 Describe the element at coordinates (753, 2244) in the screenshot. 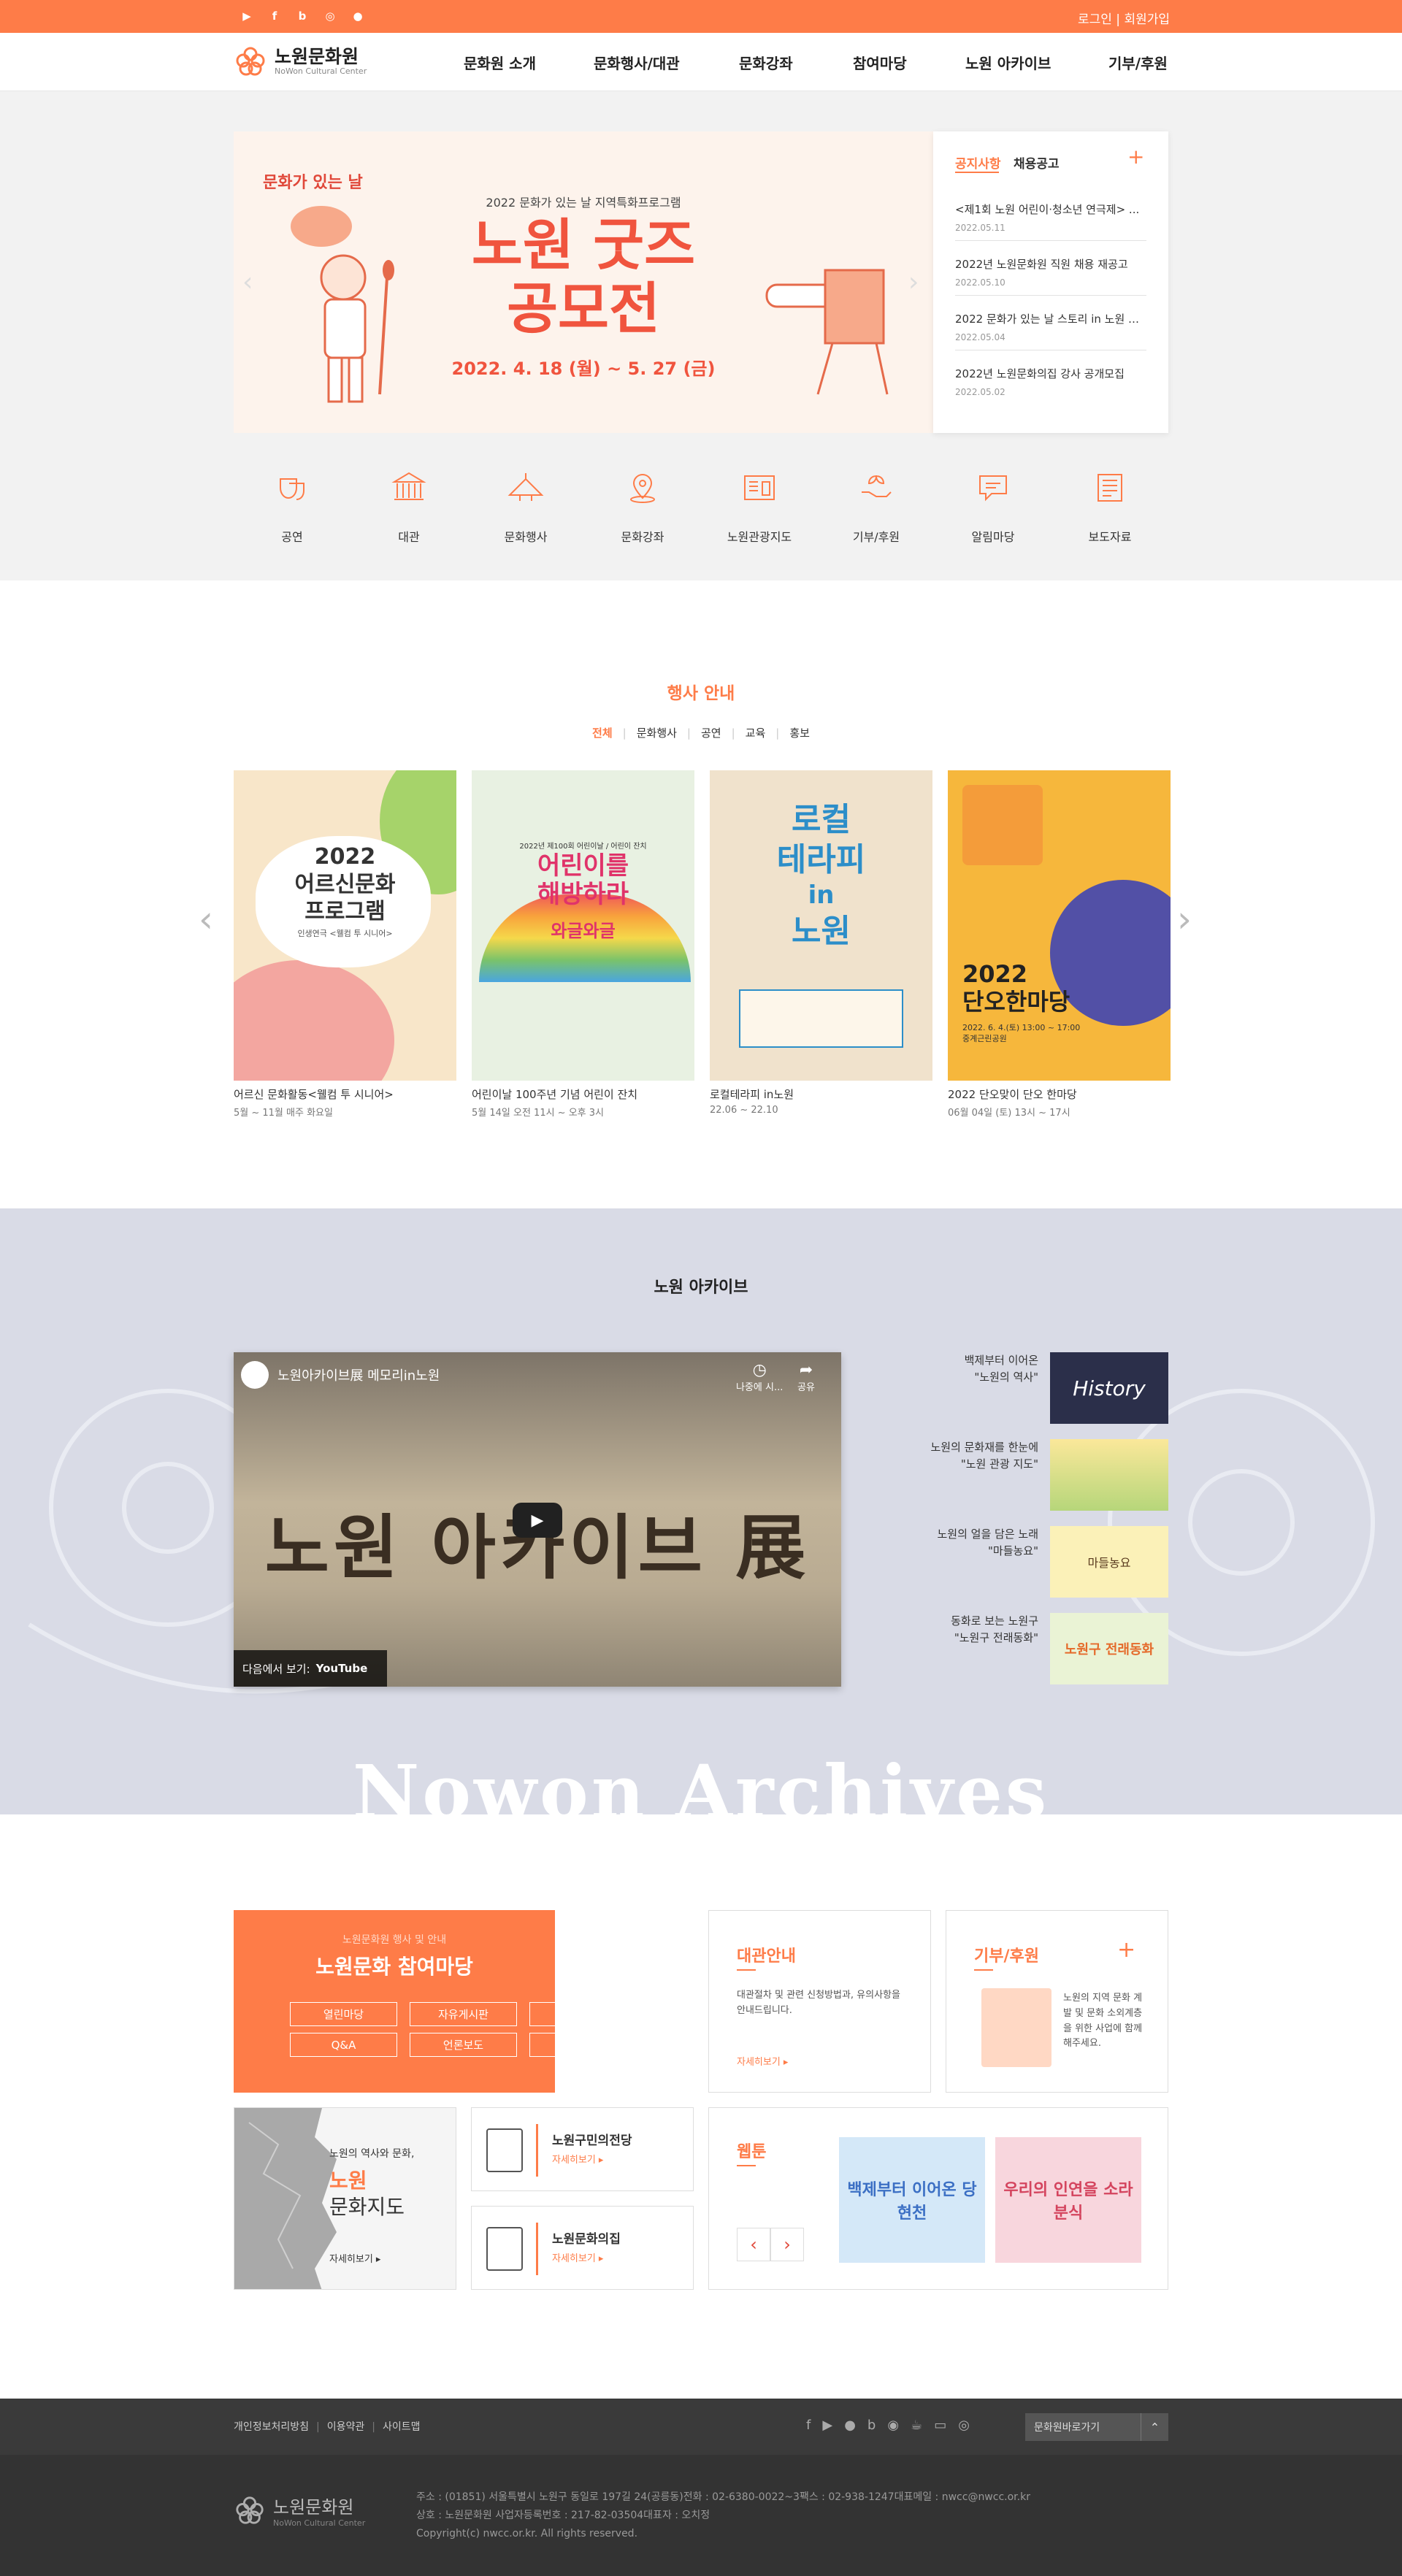

I see `webtoon-prev-button: ‹` at that location.